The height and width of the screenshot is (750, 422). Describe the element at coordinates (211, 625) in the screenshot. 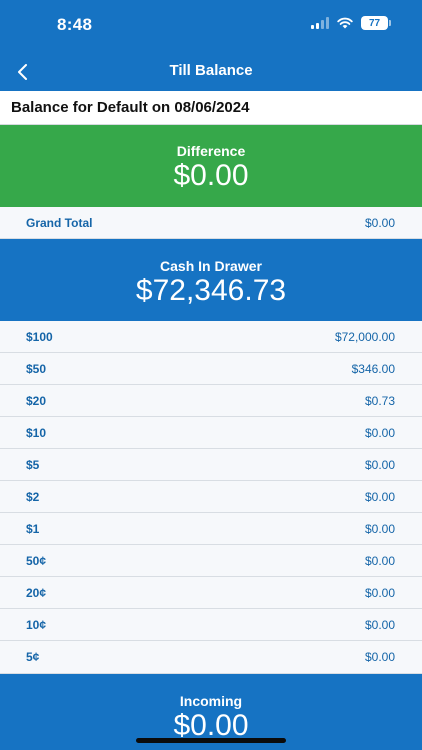

I see `denomination-row: 10¢ $0.00` at that location.